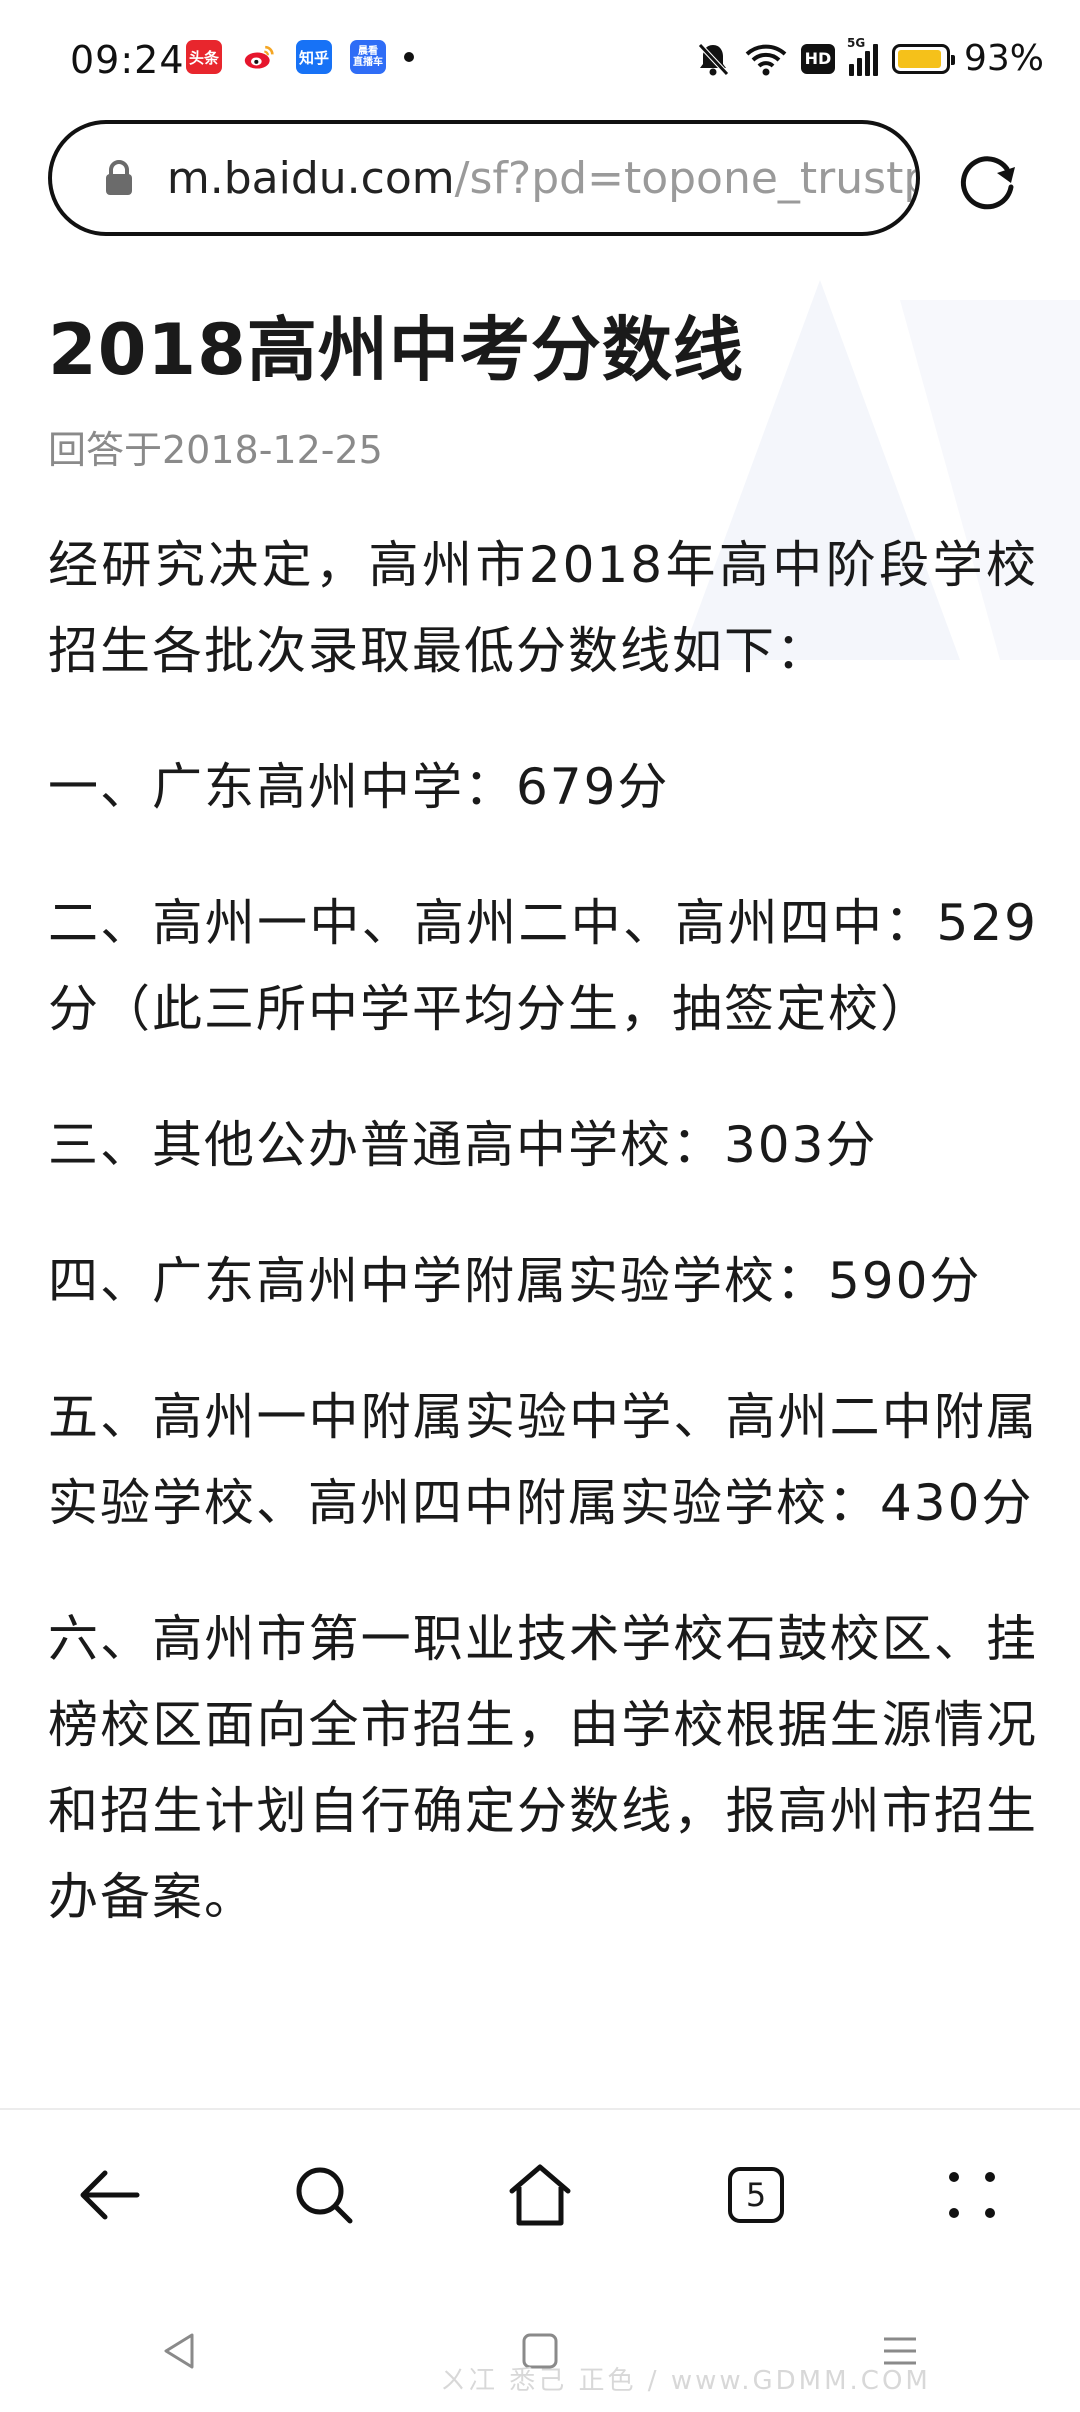 This screenshot has width=1080, height=2412. I want to click on article-paragraph: 二、高州一中、高州二中、高州四中：529分（此三所中学平均分生，抽签定校）, so click(543, 966).